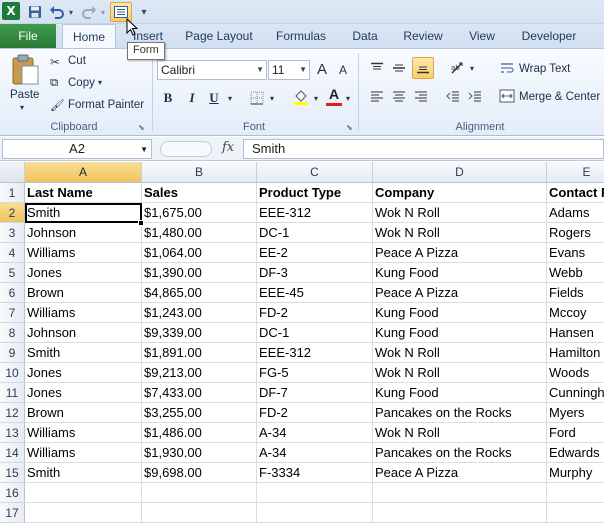 The height and width of the screenshot is (523, 604). Describe the element at coordinates (575, 313) in the screenshot. I see `cell-e7: Mccoy` at that location.